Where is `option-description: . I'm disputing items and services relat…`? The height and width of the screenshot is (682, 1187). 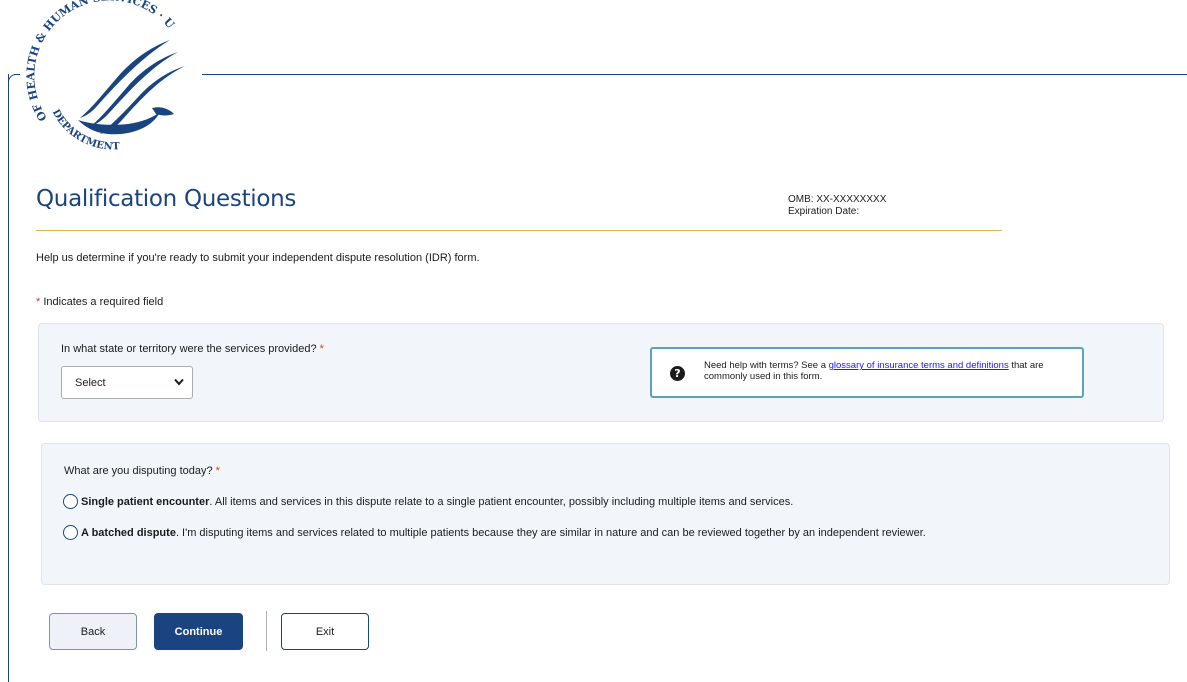
option-description: . I'm disputing items and services relat… is located at coordinates (550, 532).